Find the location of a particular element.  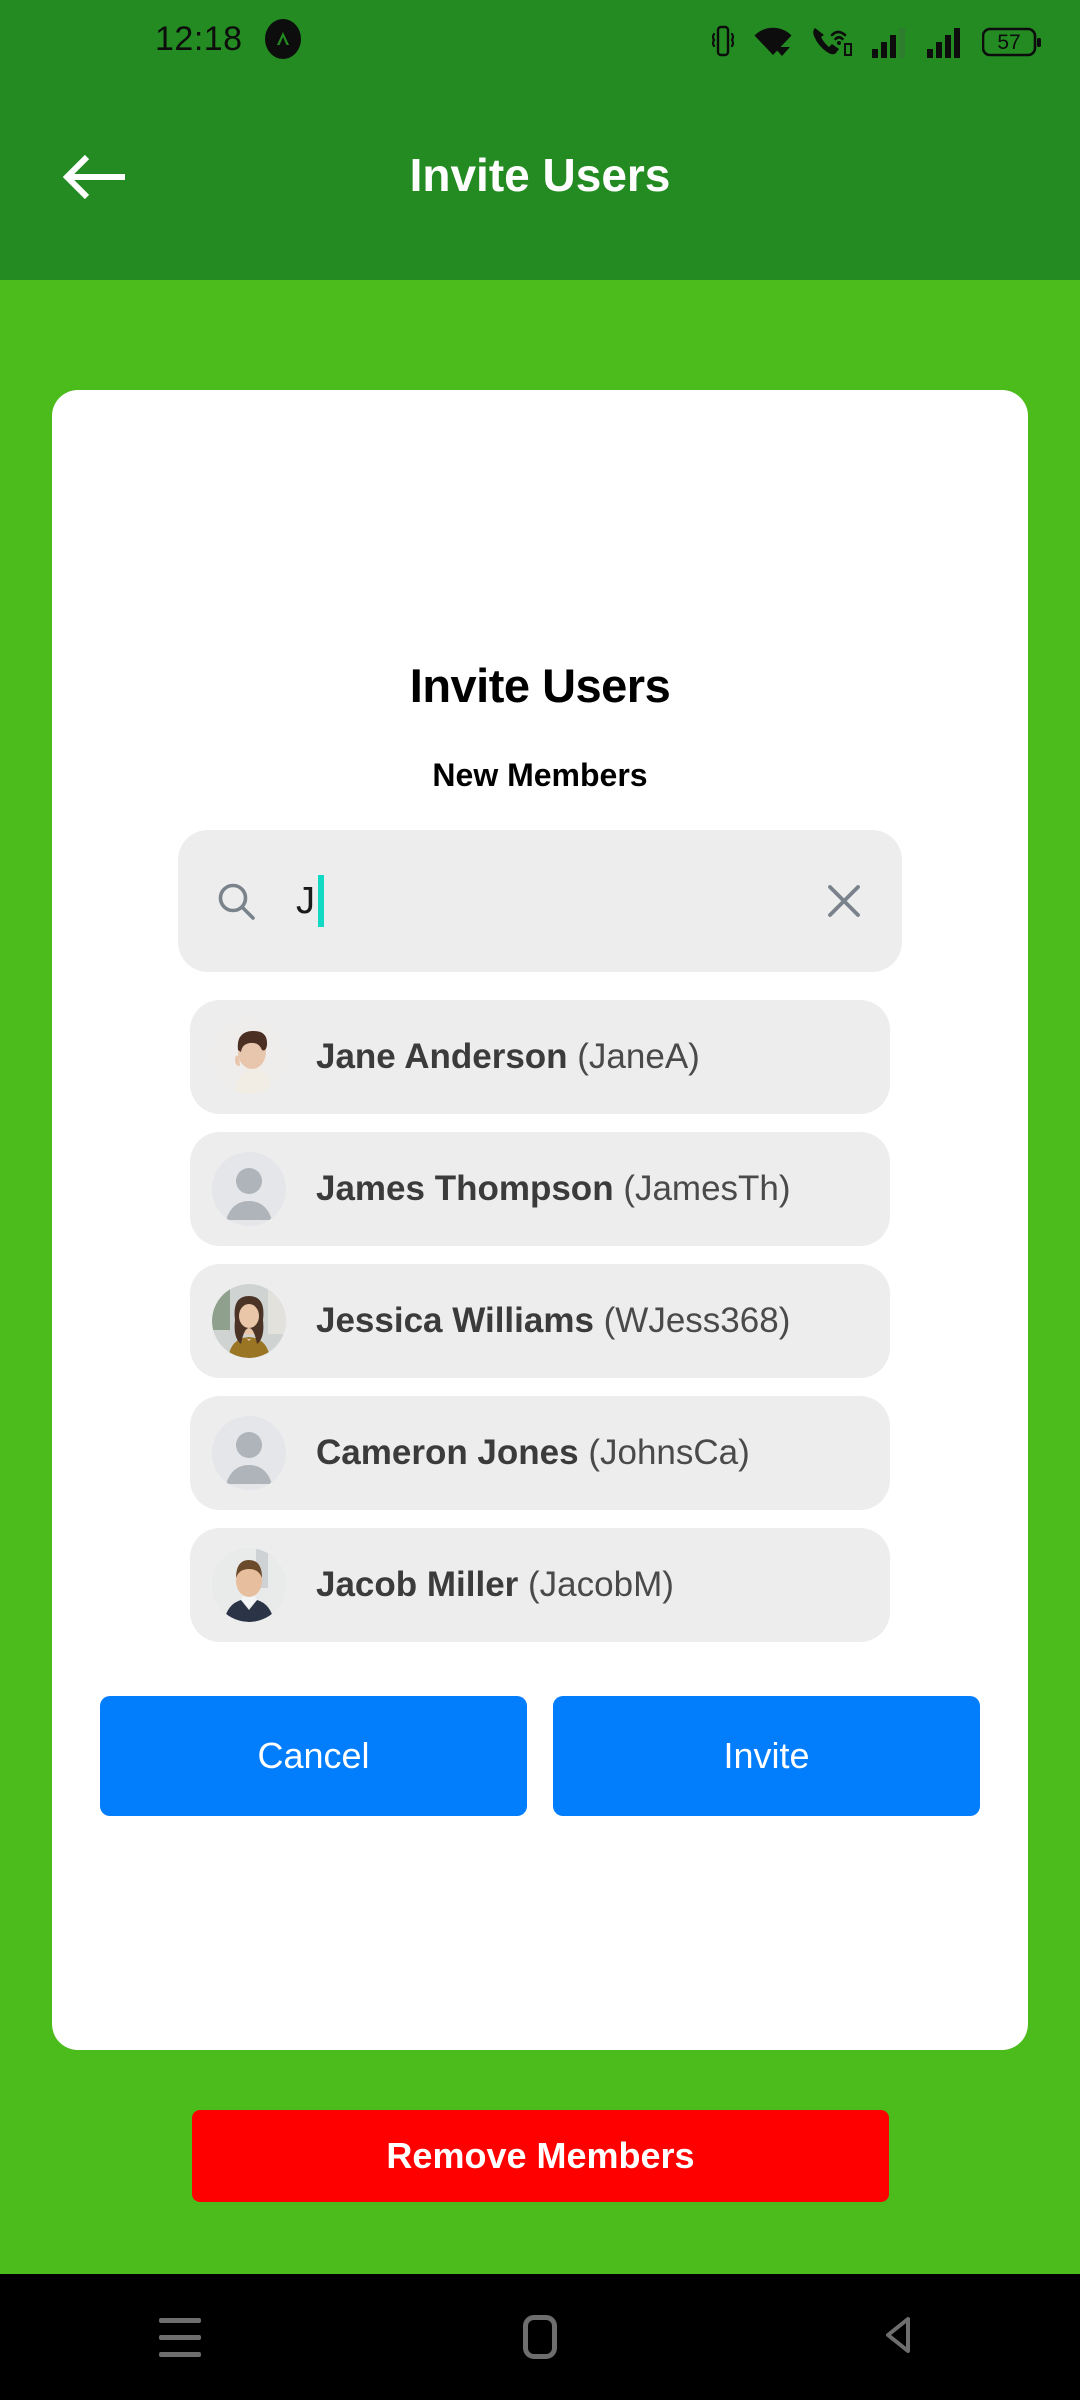

dialog-action-row: Cancel Invite is located at coordinates (540, 1756).